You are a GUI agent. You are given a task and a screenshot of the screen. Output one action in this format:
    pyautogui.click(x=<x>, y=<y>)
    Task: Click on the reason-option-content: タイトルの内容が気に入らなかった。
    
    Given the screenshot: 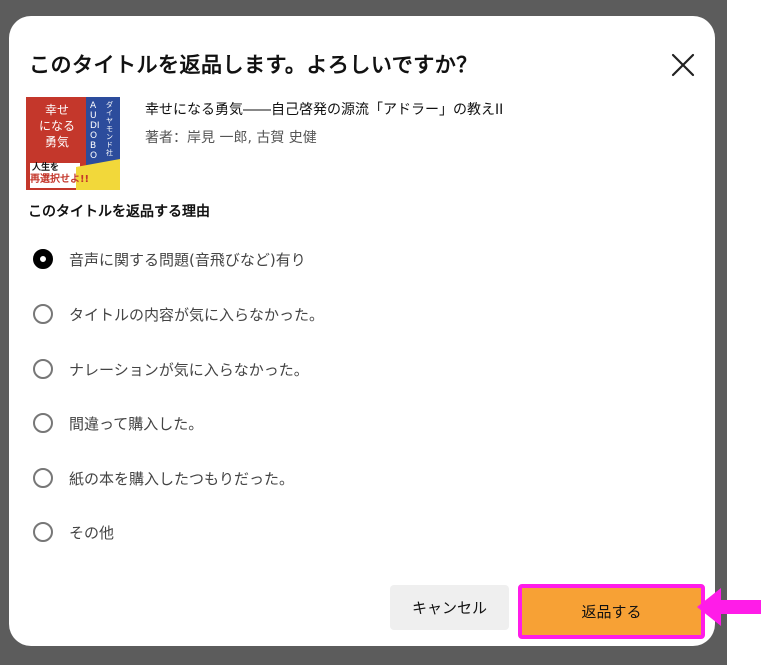 What is the action you would take?
    pyautogui.click(x=178, y=314)
    